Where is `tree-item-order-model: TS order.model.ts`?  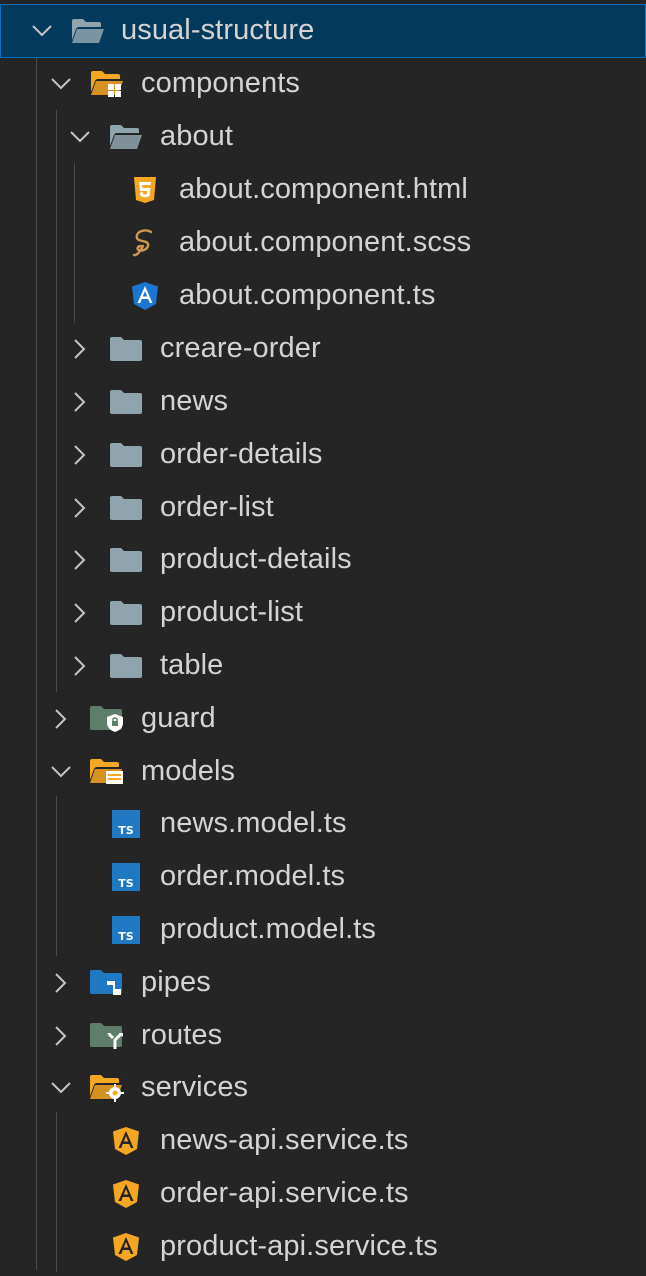 tree-item-order-model: TS order.model.ts is located at coordinates (323, 876).